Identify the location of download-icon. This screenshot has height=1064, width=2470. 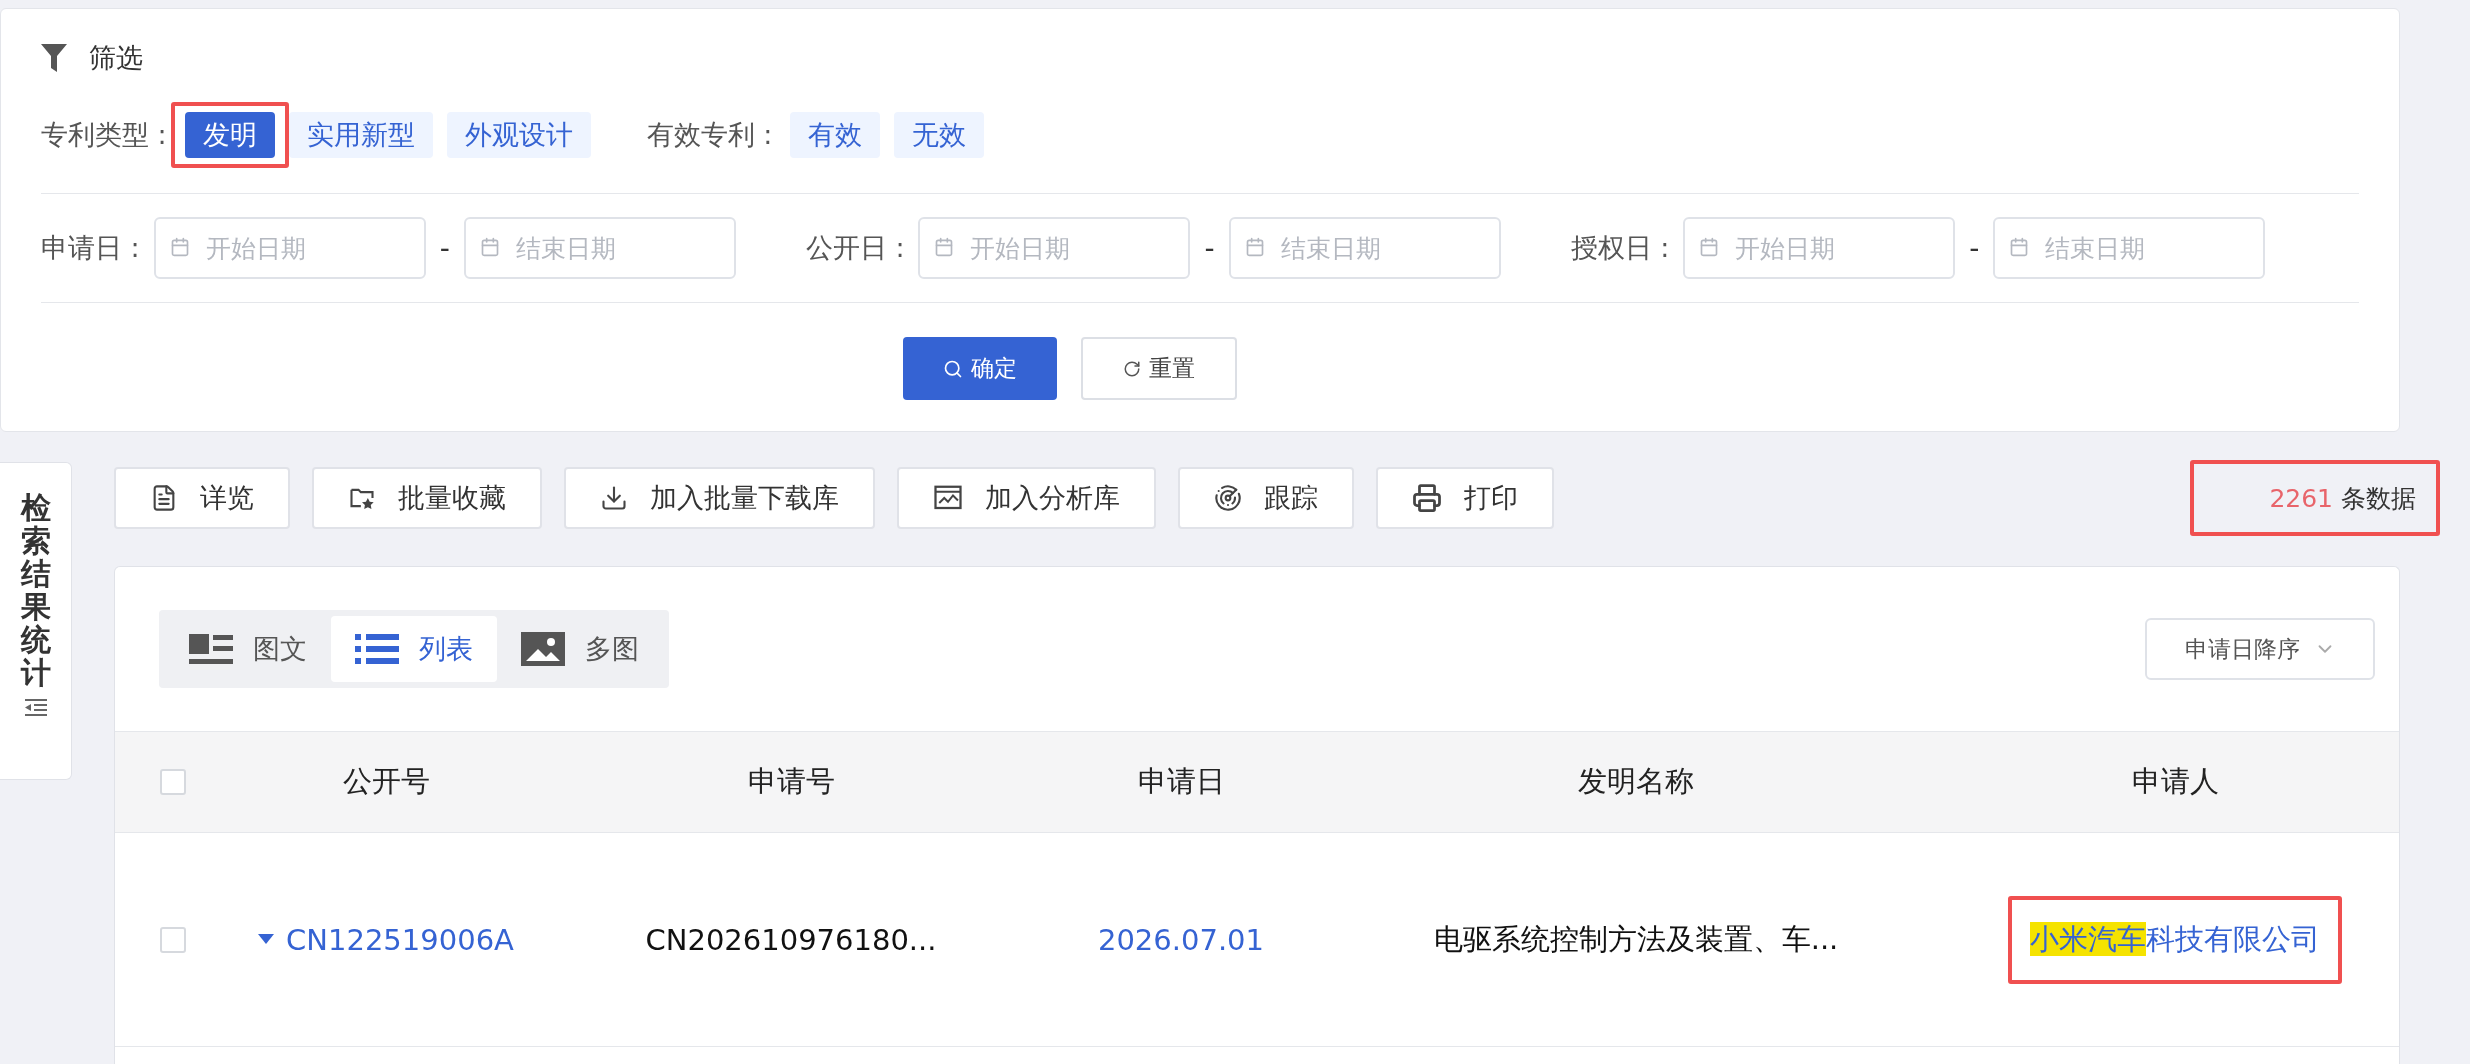
(614, 498).